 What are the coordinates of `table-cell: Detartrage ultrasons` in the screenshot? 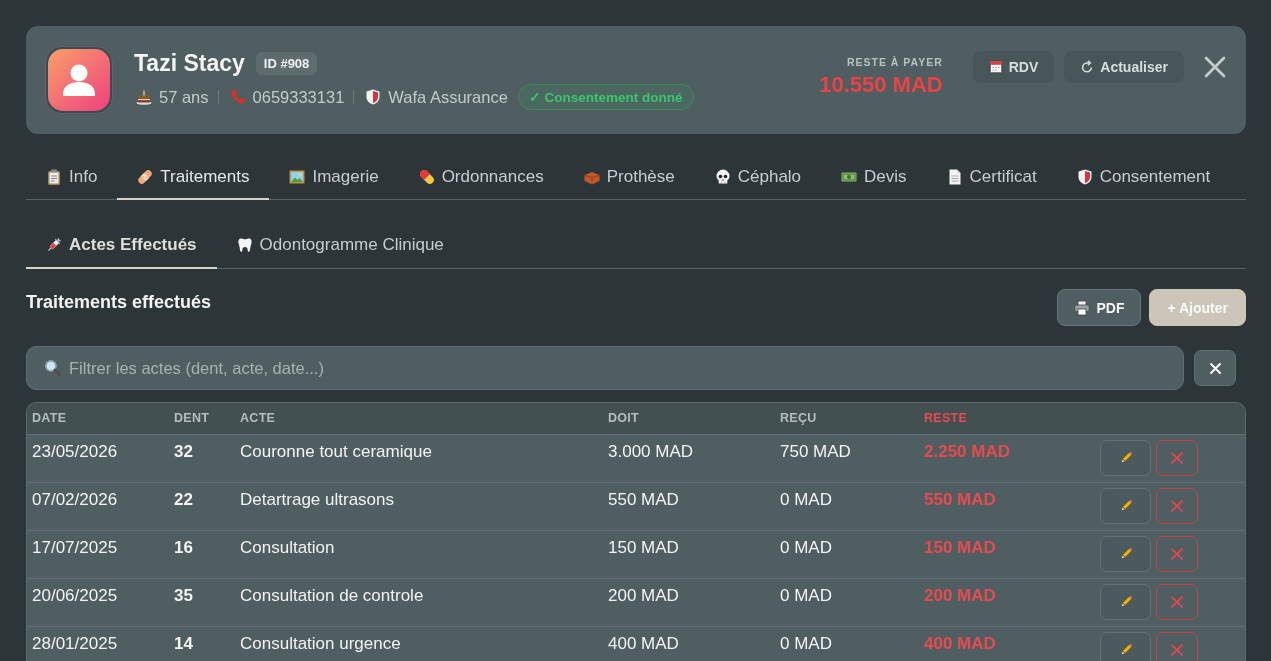 It's located at (317, 499).